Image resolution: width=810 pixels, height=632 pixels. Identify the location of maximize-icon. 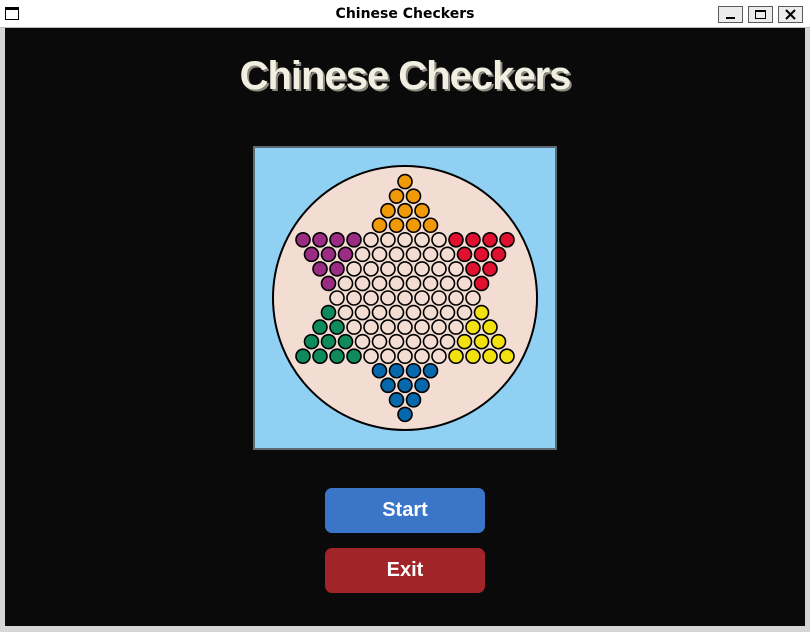
(760, 14).